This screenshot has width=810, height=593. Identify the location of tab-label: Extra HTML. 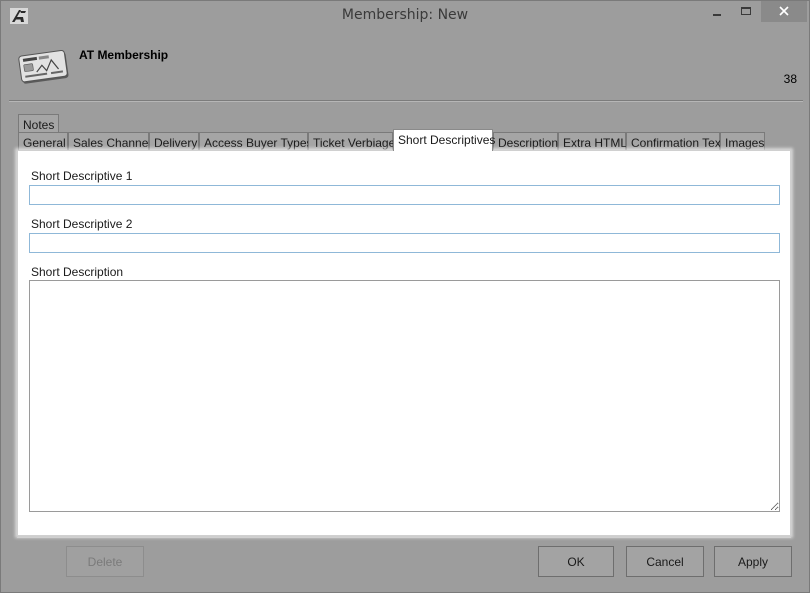
(595, 143).